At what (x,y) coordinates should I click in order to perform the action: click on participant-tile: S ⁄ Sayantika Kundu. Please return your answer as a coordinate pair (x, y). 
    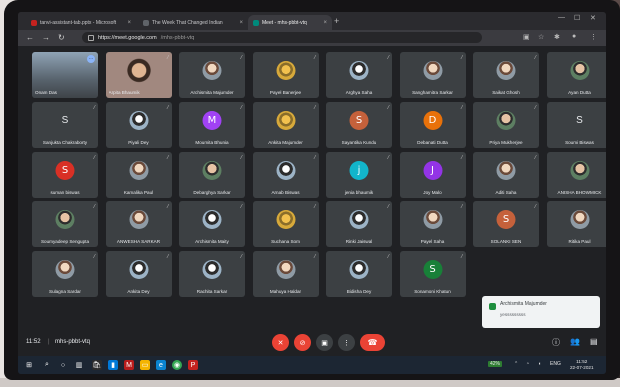
    Looking at the image, I should click on (359, 124).